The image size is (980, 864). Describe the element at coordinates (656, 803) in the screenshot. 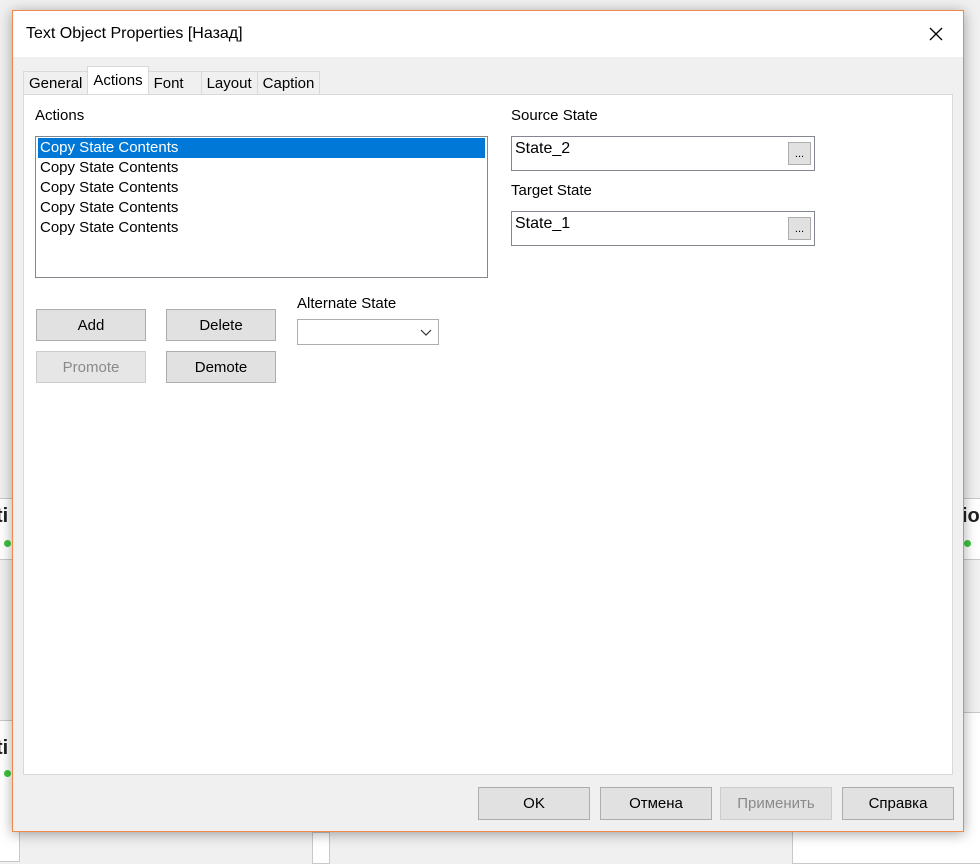

I see `cancel-button: Отмена` at that location.